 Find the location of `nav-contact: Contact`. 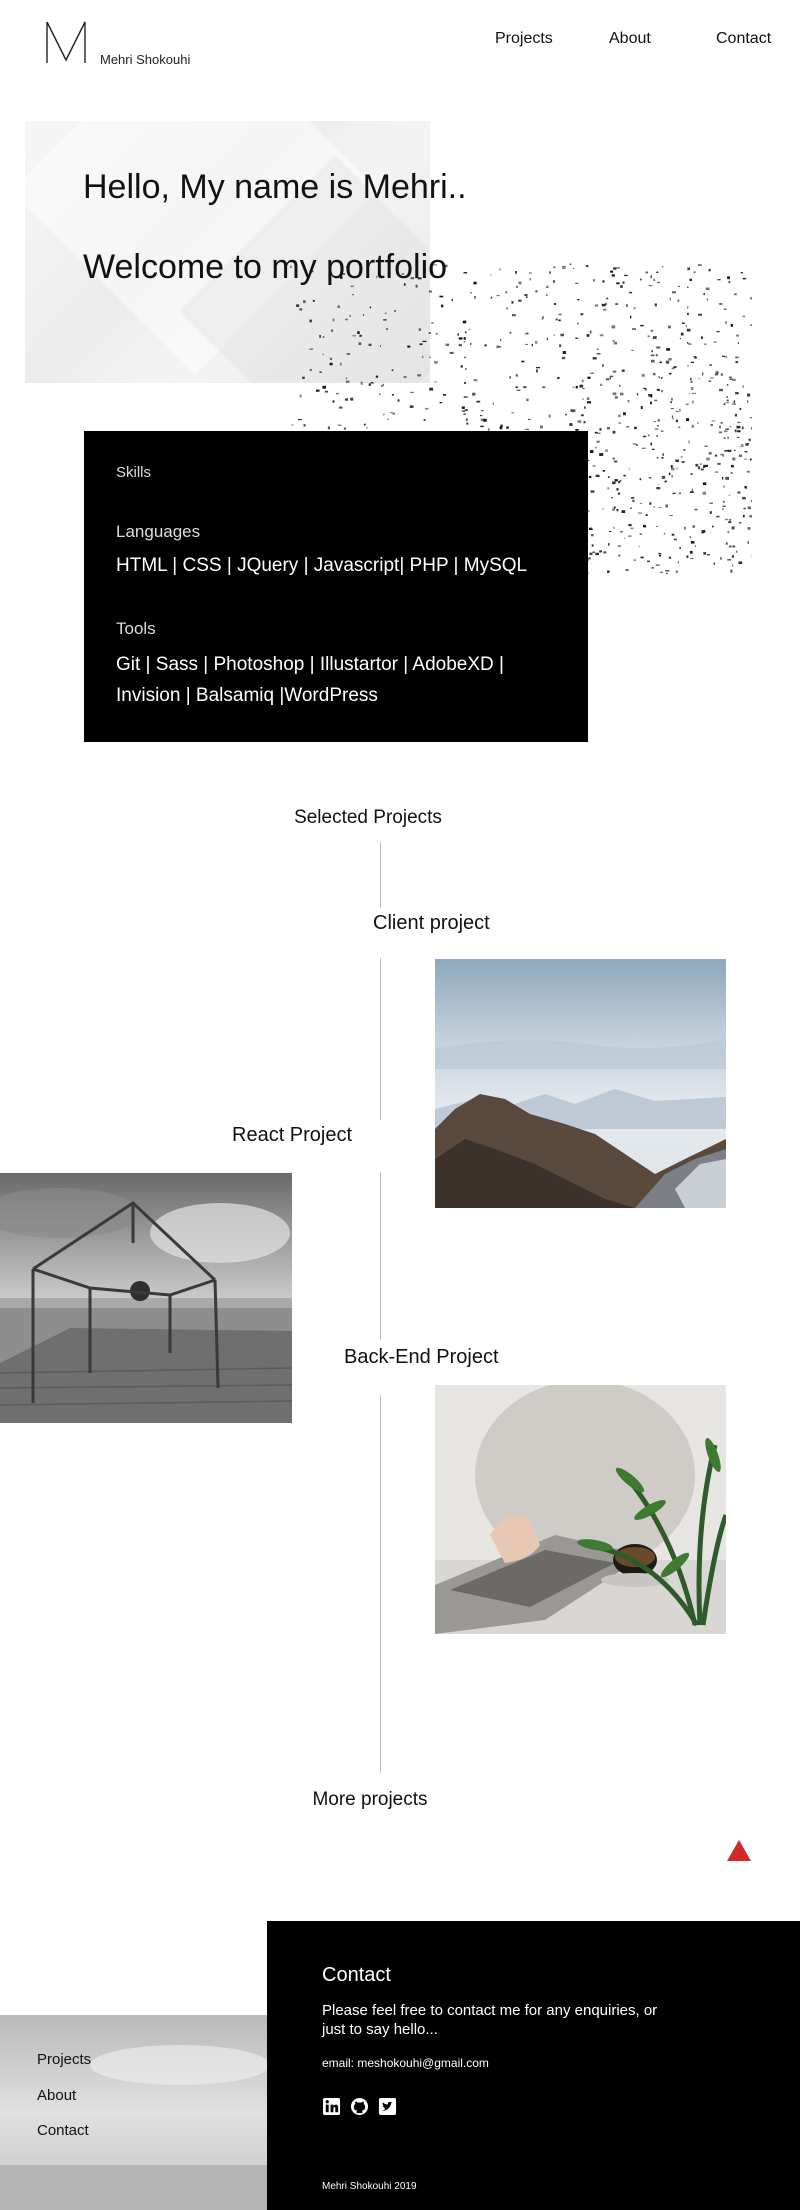

nav-contact: Contact is located at coordinates (743, 39).